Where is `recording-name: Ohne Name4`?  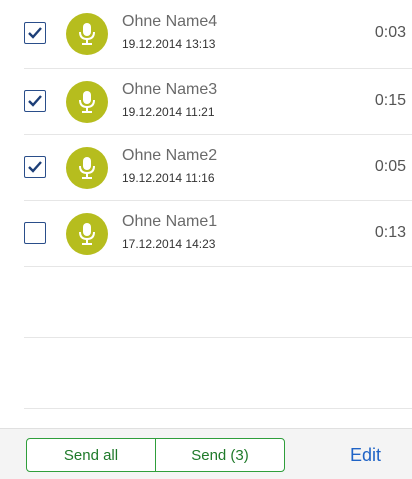 recording-name: Ohne Name4 is located at coordinates (170, 21).